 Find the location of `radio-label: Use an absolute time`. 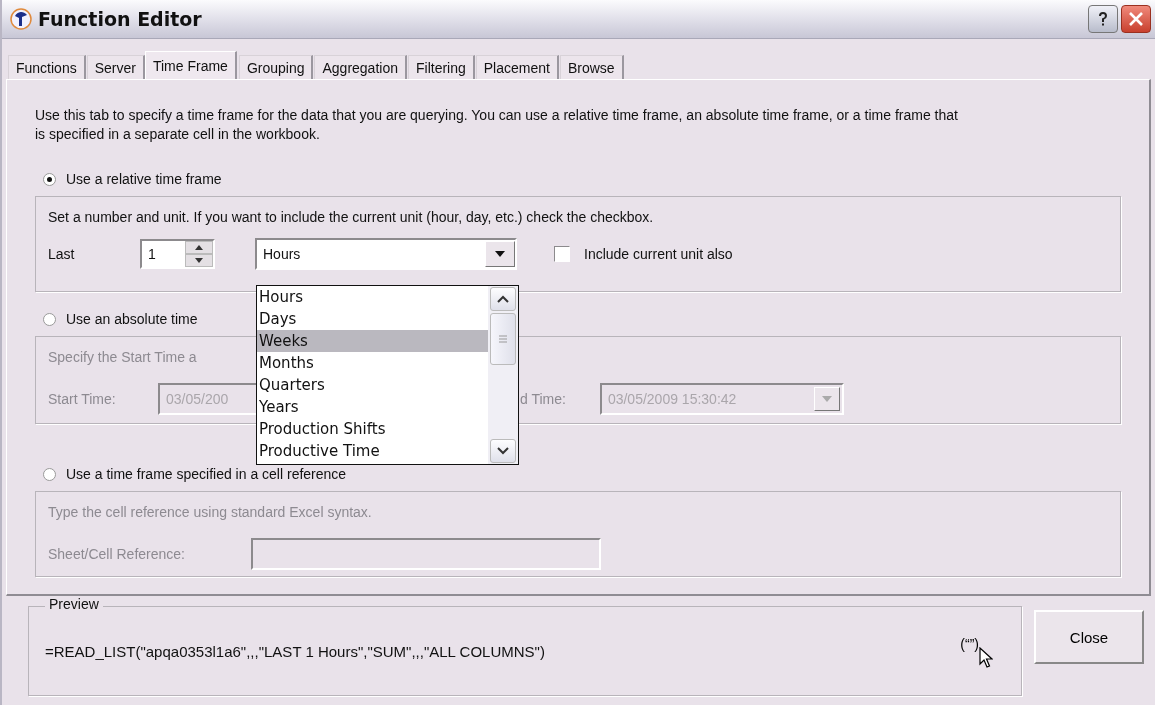

radio-label: Use an absolute time is located at coordinates (132, 319).